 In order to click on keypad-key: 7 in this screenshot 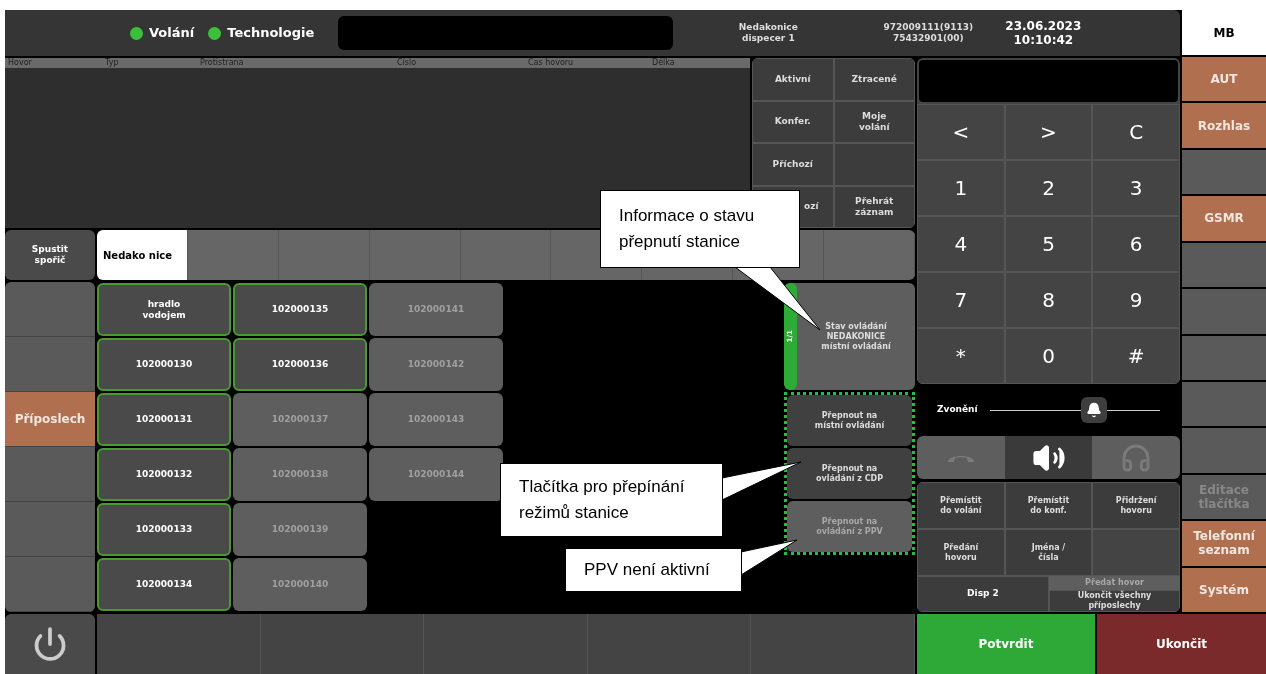, I will do `click(961, 300)`.